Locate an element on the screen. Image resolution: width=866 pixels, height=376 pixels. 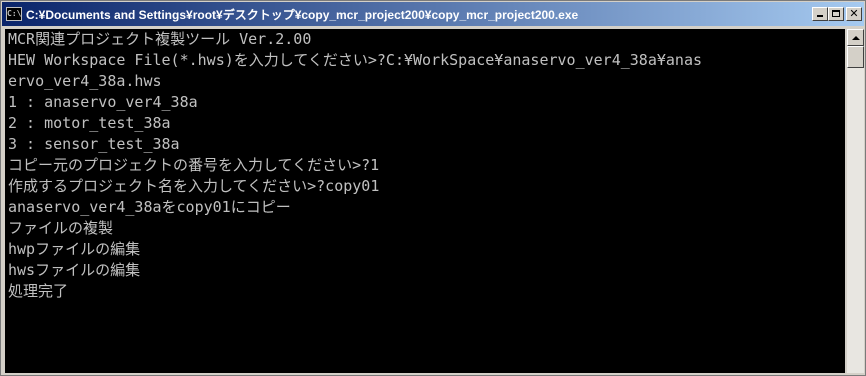
console-line: 作成するプロジェクト名を入力してください>?copy01 is located at coordinates (194, 186).